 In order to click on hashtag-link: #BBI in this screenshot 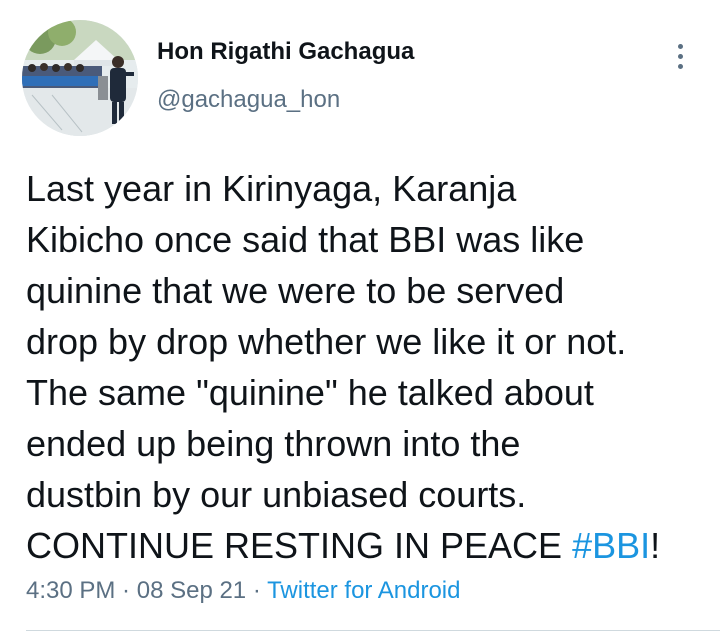, I will do `click(611, 545)`.